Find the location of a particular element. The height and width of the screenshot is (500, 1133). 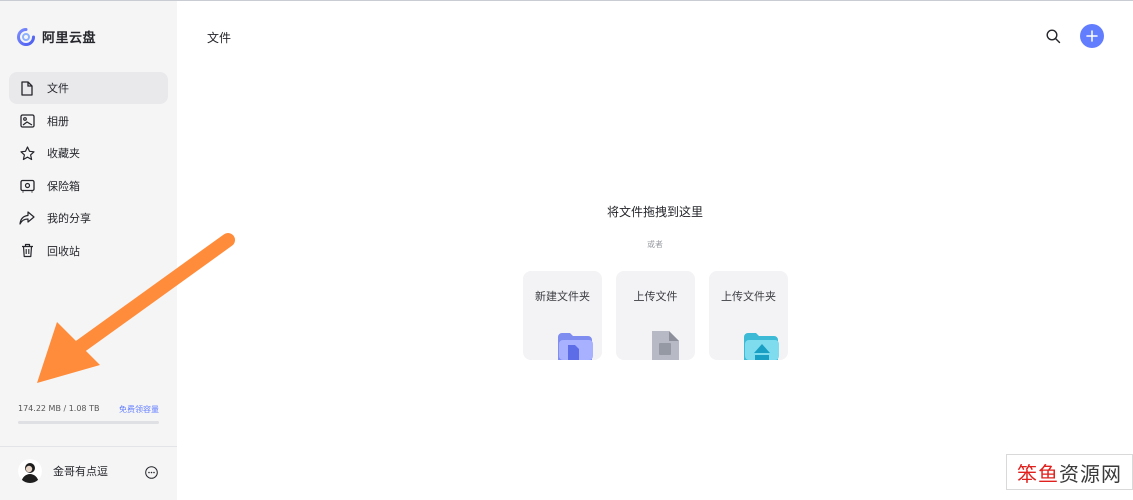

new-folder-button: 新建文件夹 is located at coordinates (562, 315).